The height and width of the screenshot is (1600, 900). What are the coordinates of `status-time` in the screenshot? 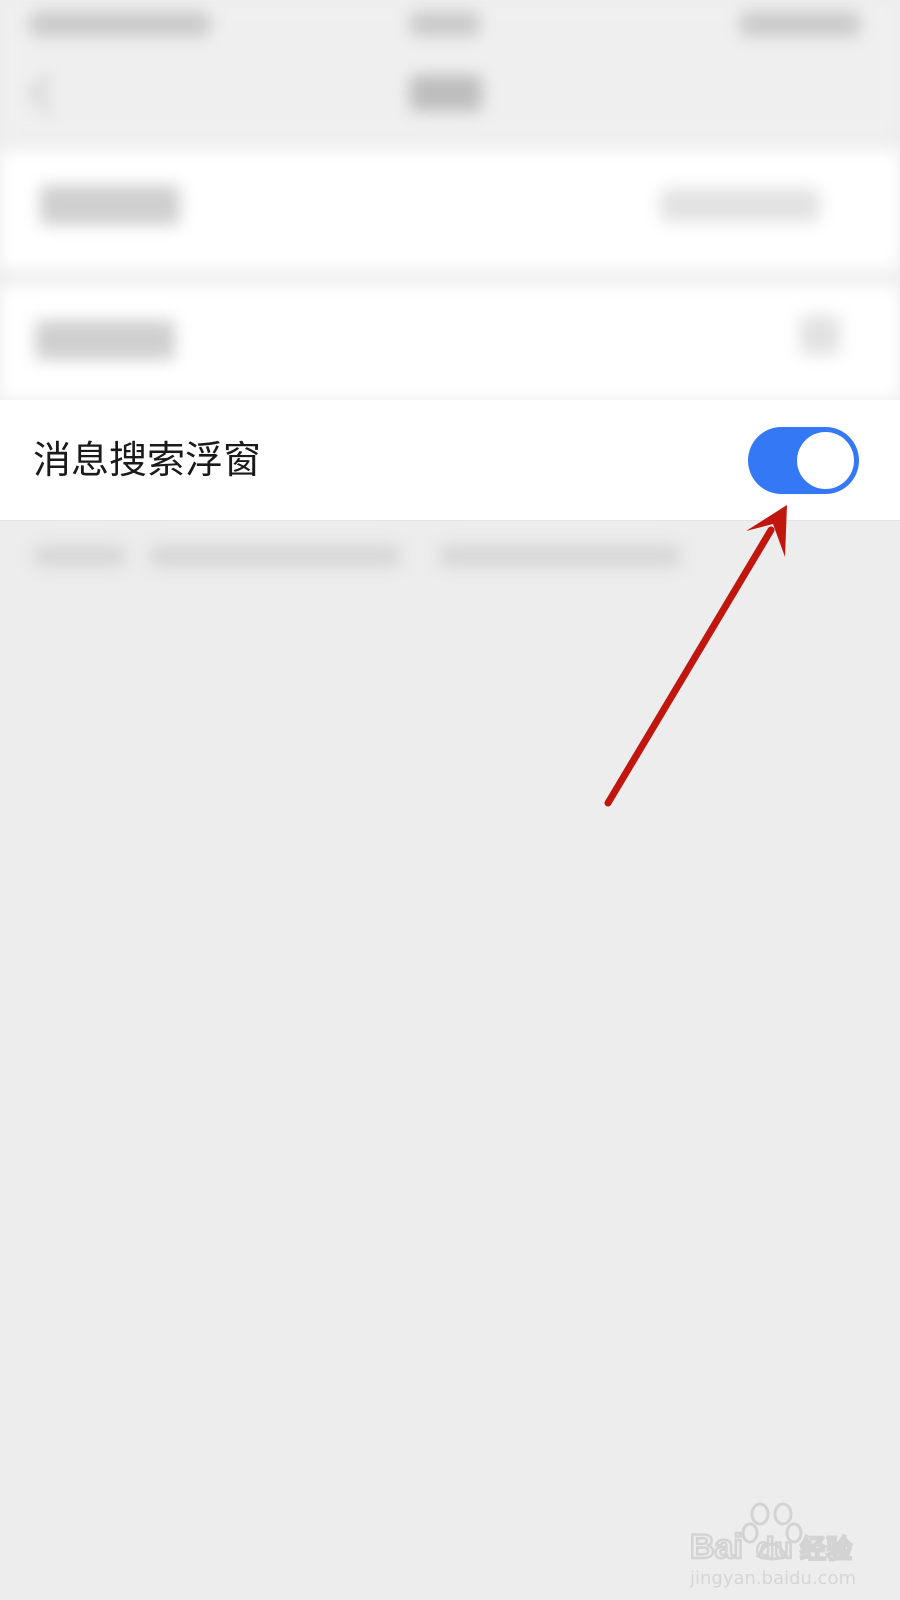 It's located at (445, 24).